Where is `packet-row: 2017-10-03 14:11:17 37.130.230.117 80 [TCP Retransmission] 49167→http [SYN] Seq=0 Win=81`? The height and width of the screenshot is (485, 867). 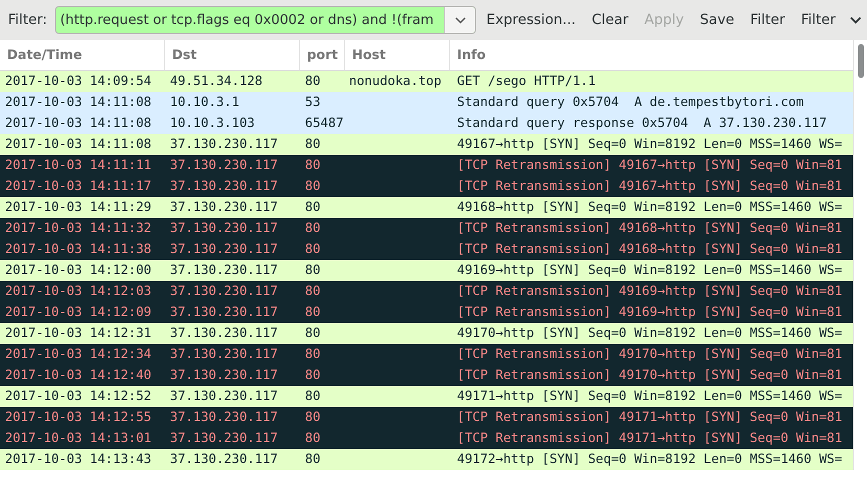
packet-row: 2017-10-03 14:11:17 37.130.230.117 80 [TCP Retransmission] 49167→http [SYN] Seq=0 Win=81 is located at coordinates (426, 186).